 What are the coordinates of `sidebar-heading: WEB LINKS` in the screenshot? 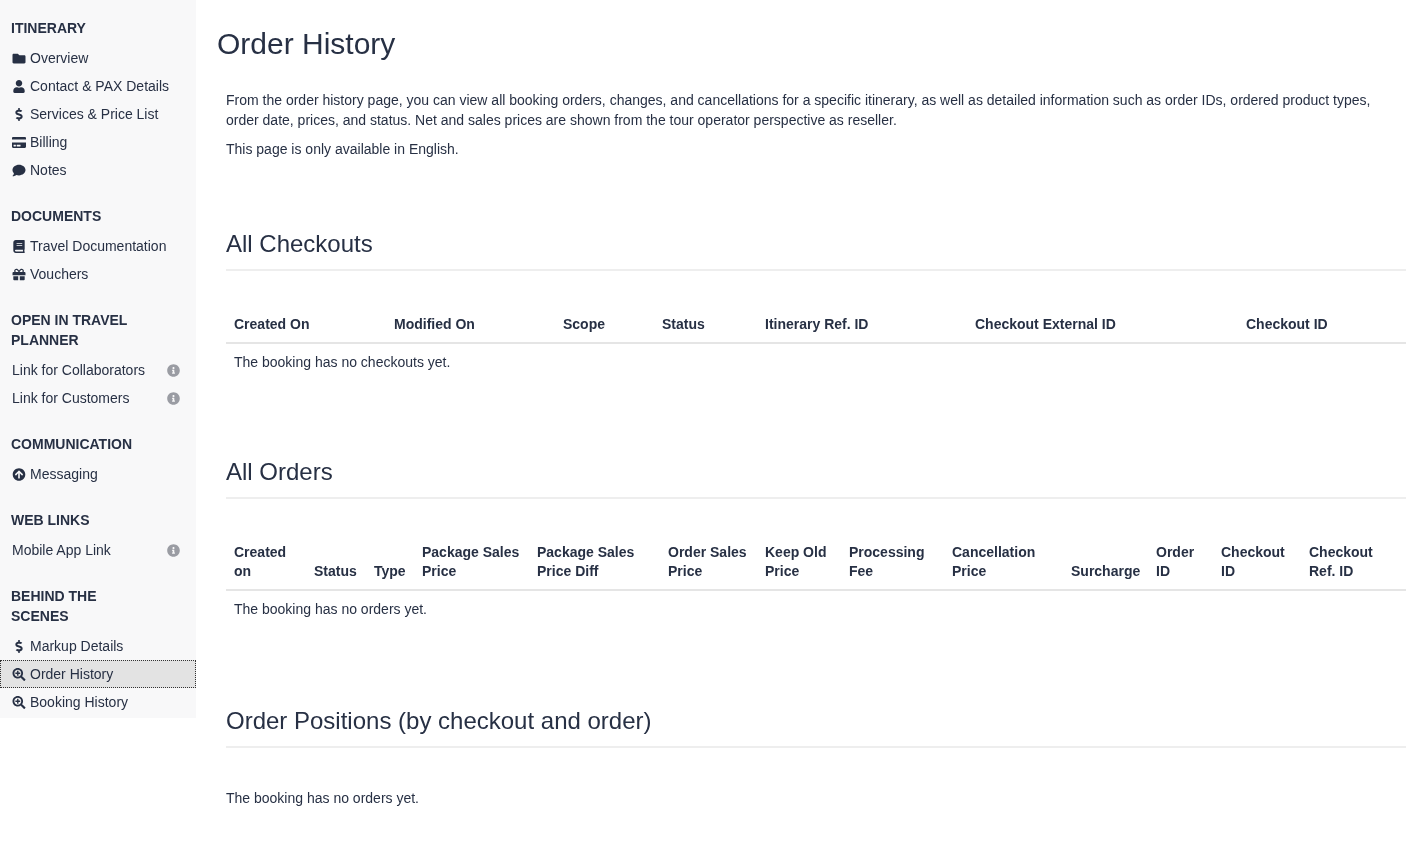 It's located at (50, 520).